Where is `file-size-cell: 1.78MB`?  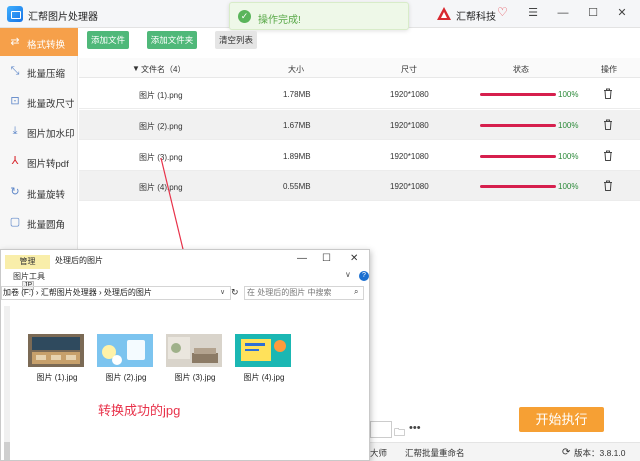
file-size-cell: 1.78MB is located at coordinates (297, 94).